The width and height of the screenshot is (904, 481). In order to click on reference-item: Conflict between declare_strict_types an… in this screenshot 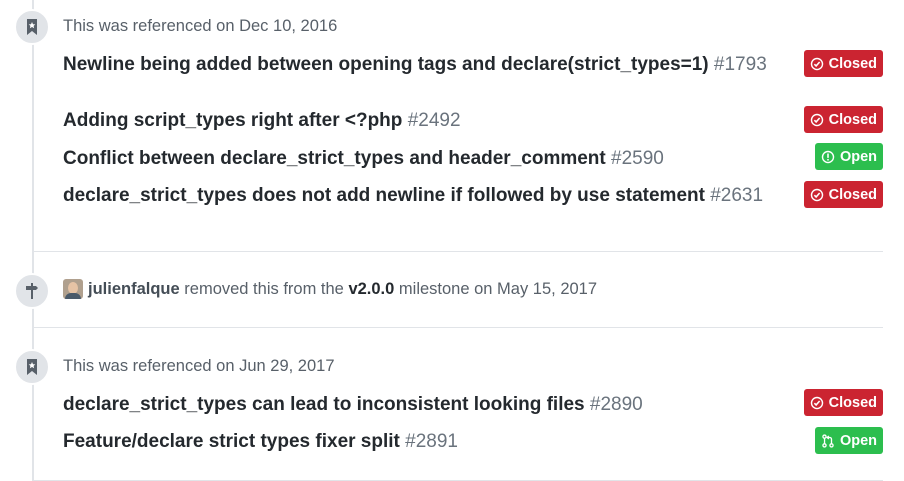, I will do `click(423, 158)`.